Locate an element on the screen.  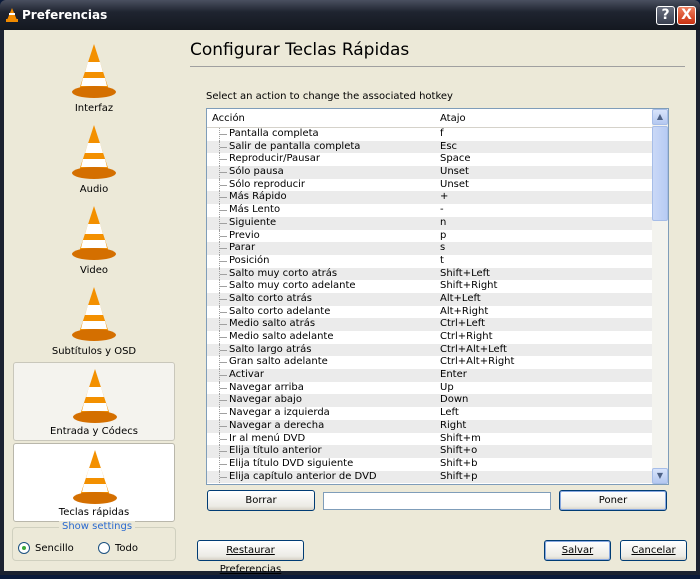
table-row: Elija título DVD siguiente Shift+b is located at coordinates (430, 464).